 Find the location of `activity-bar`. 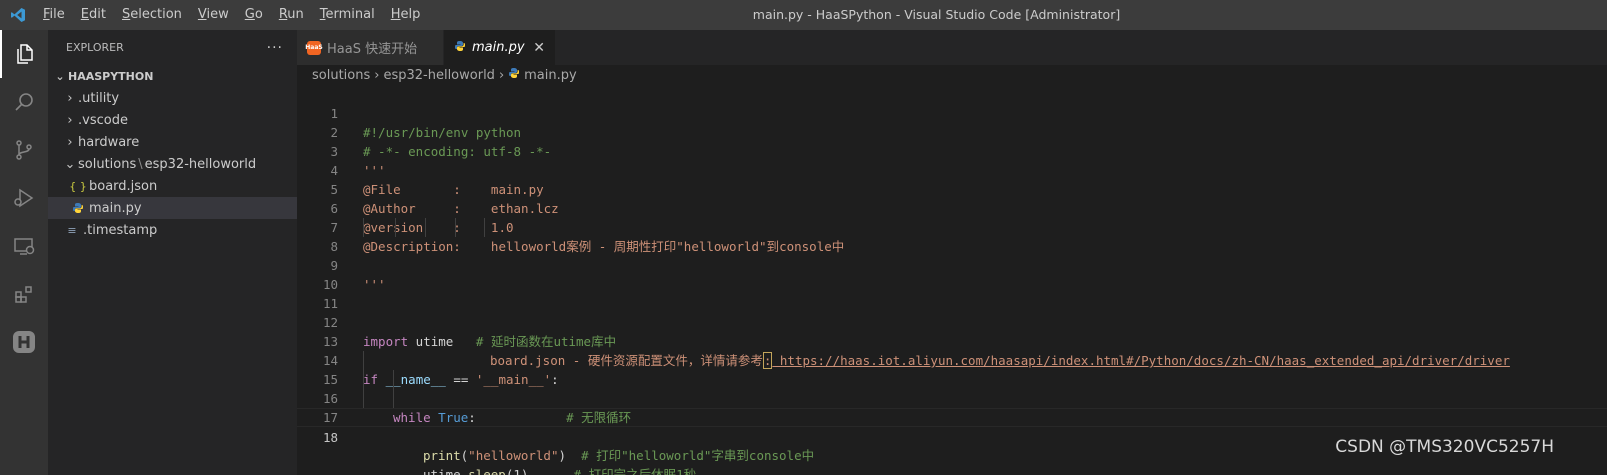

activity-bar is located at coordinates (24, 252).